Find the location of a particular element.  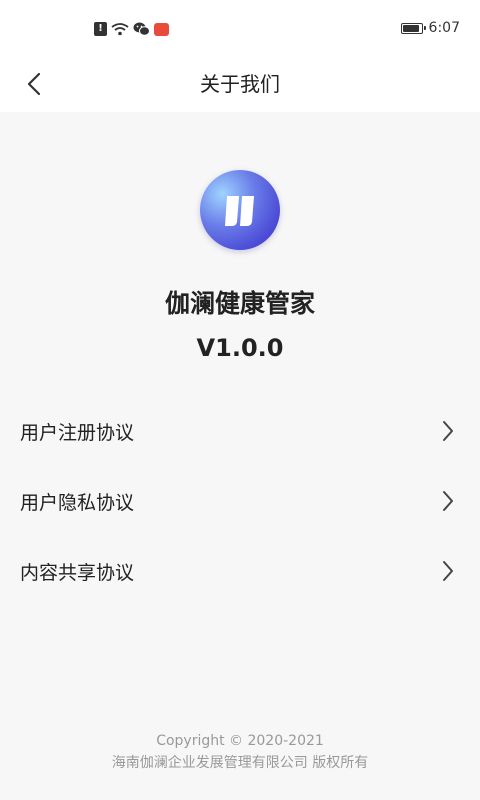

menu-item-registration-agreement: 用户注册协议 is located at coordinates (240, 431).